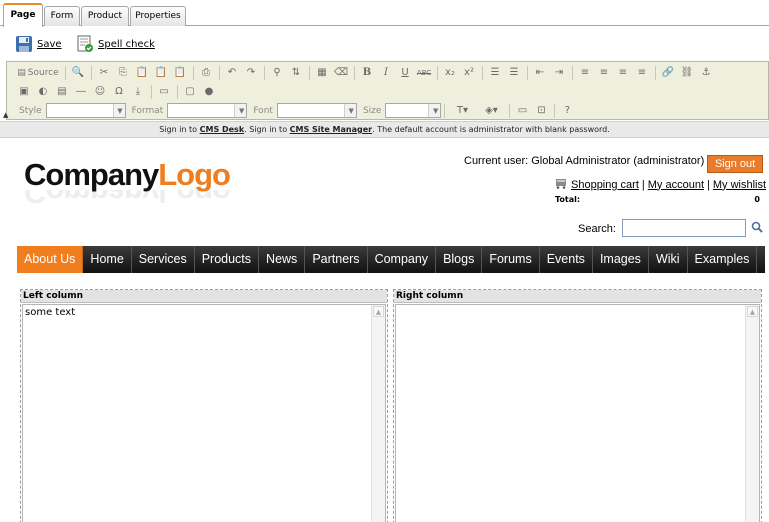  I want to click on cms-desk-link: CMS Desk, so click(222, 129).